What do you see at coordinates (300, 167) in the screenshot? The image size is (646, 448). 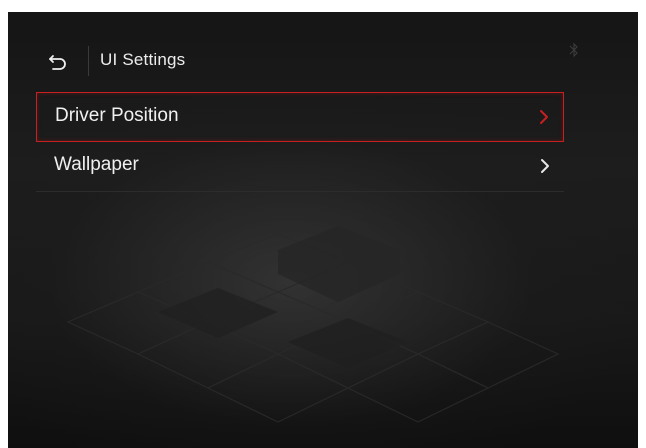 I see `menu-item-wallpaper: Wallpaper` at bounding box center [300, 167].